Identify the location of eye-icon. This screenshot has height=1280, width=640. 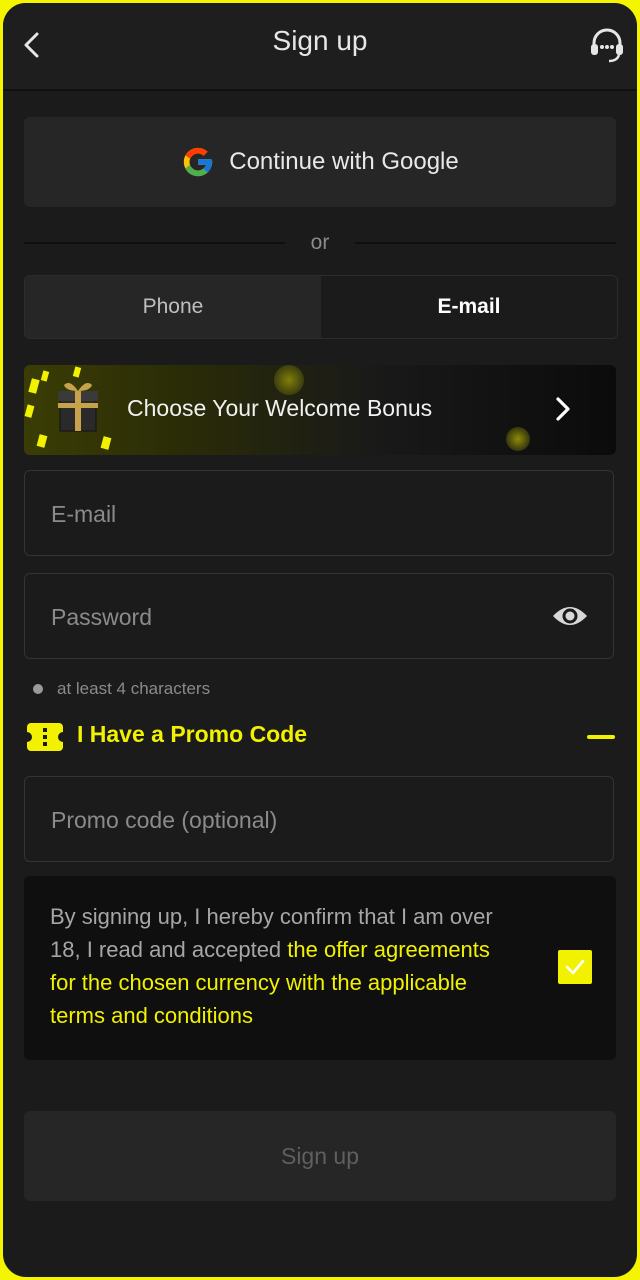
(570, 616).